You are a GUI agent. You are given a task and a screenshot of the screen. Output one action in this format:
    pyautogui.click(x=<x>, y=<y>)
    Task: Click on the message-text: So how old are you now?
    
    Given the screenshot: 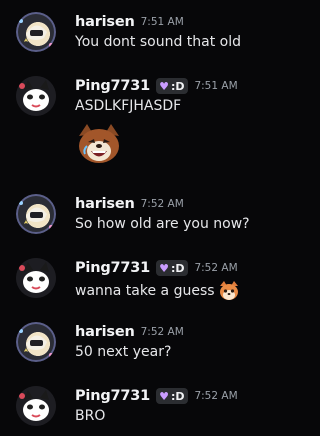 What is the action you would take?
    pyautogui.click(x=162, y=224)
    